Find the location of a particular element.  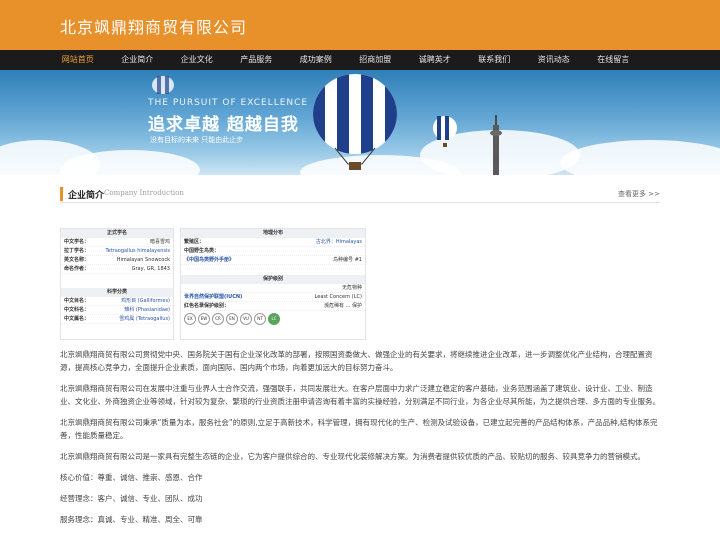

nav-careers: 诚聘英才 is located at coordinates (435, 60).